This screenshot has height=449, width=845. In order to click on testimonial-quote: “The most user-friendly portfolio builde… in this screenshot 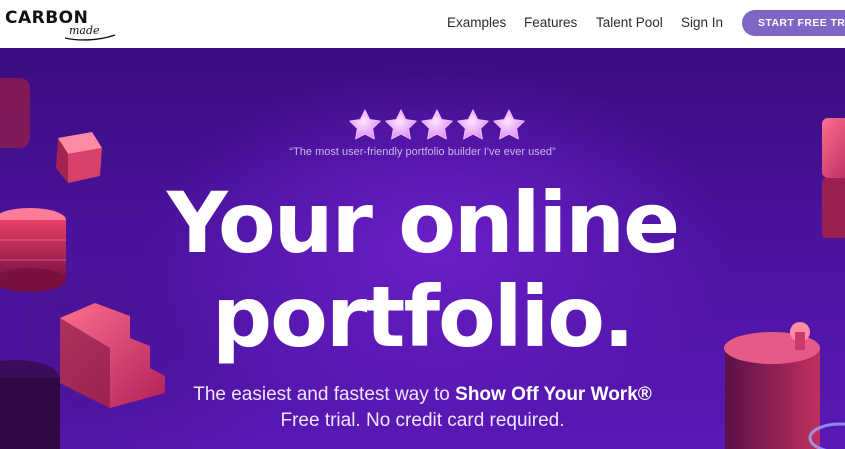, I will do `click(422, 152)`.